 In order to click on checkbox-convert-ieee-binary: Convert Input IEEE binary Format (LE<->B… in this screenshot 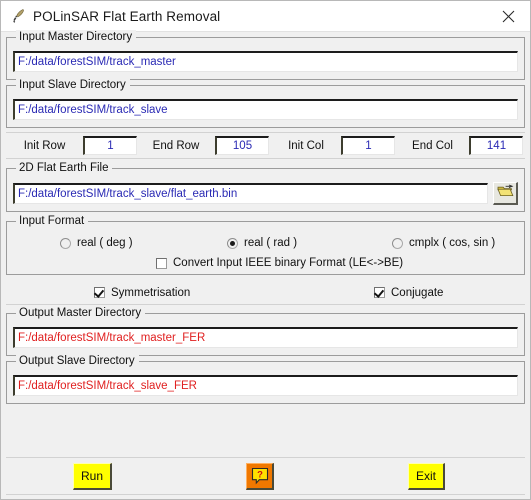, I will do `click(337, 263)`.